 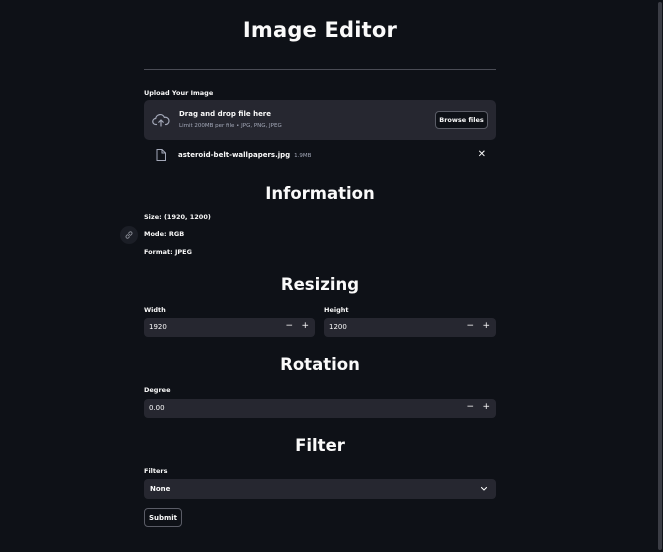 I want to click on information-title: Information, so click(x=320, y=193).